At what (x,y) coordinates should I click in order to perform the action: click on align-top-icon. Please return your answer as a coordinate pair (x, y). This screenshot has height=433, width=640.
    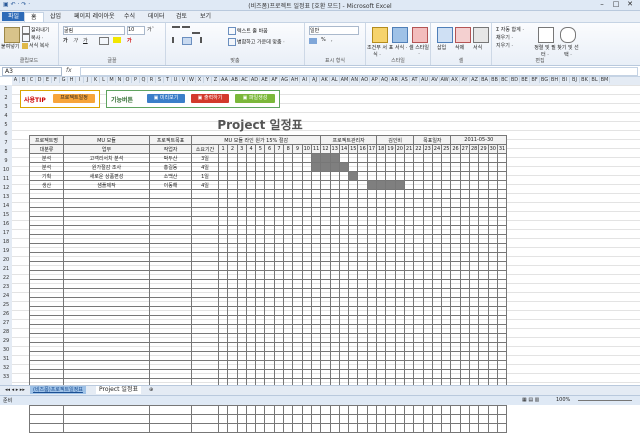
    Looking at the image, I should click on (176, 30).